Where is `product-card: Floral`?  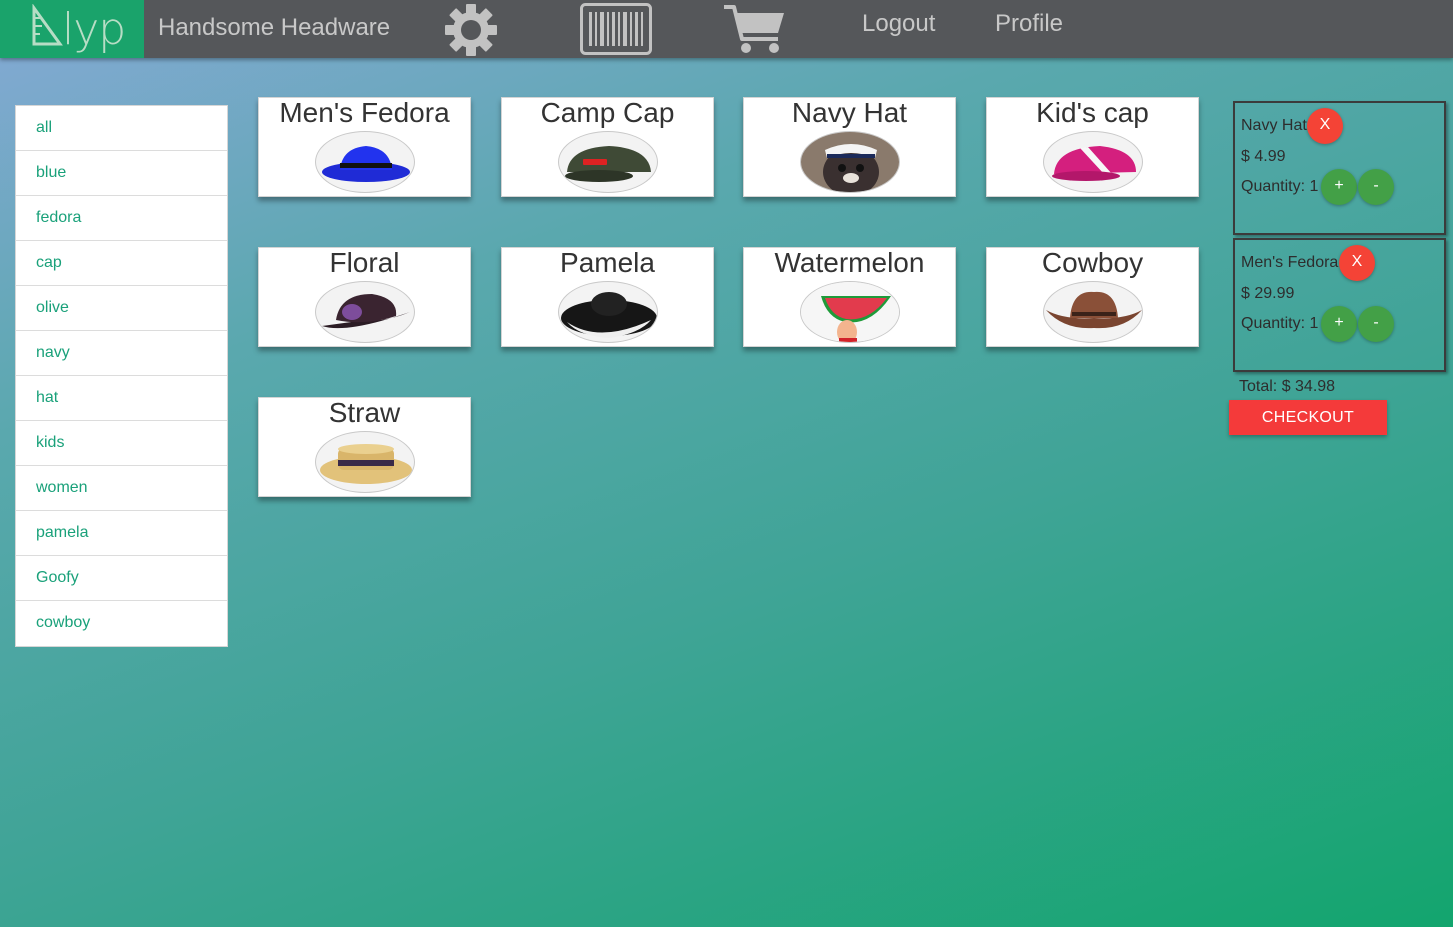
product-card: Floral is located at coordinates (364, 297).